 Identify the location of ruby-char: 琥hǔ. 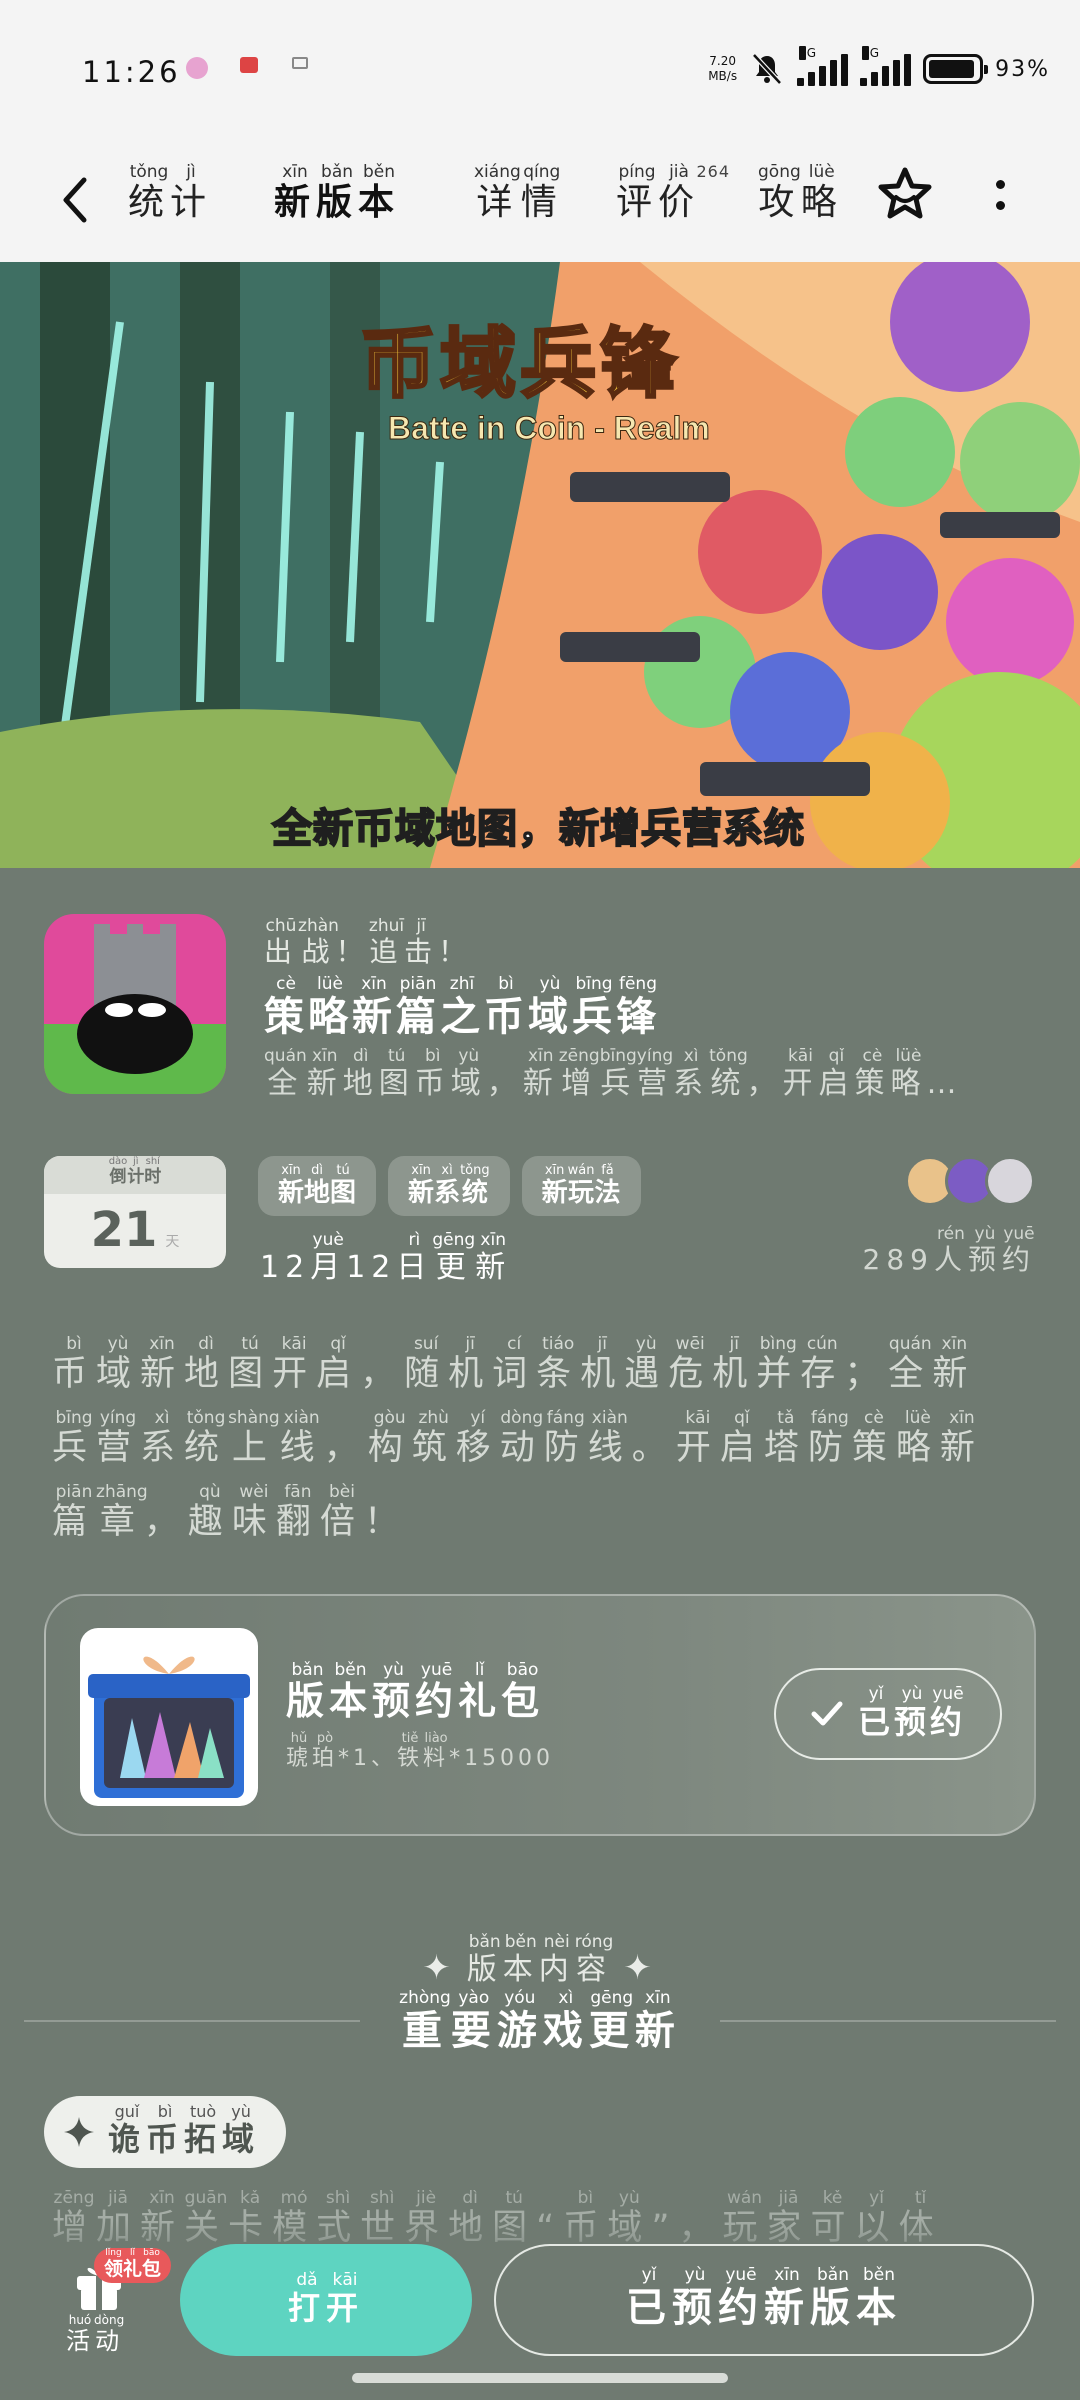
(299, 1751).